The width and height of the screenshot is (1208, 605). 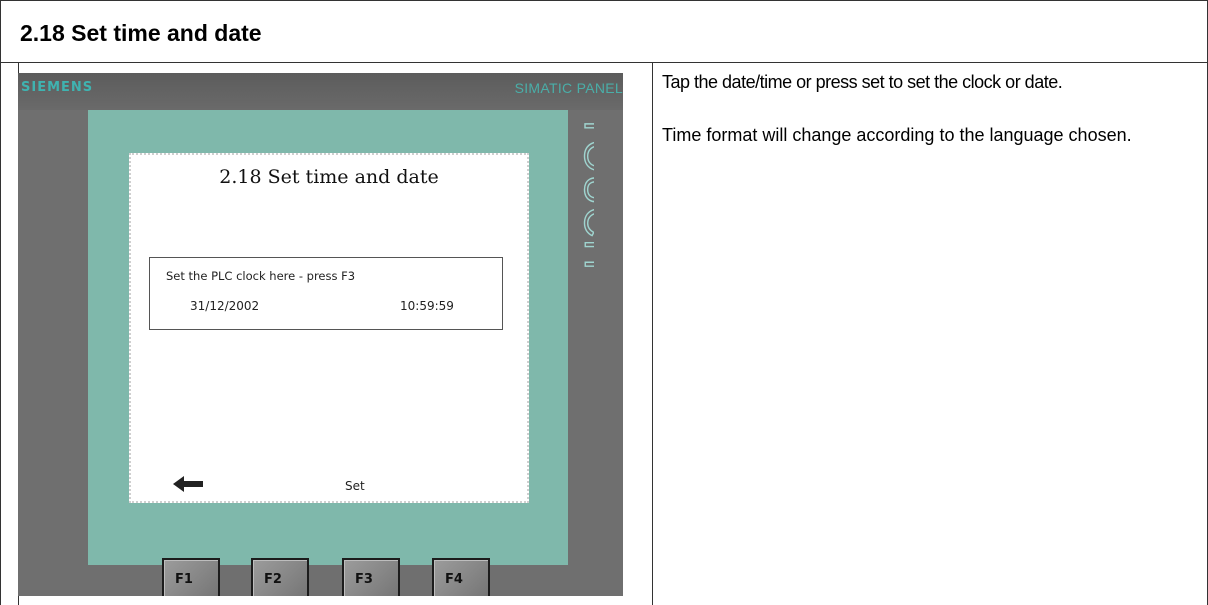 I want to click on function-key-f4: F4, so click(x=461, y=577).